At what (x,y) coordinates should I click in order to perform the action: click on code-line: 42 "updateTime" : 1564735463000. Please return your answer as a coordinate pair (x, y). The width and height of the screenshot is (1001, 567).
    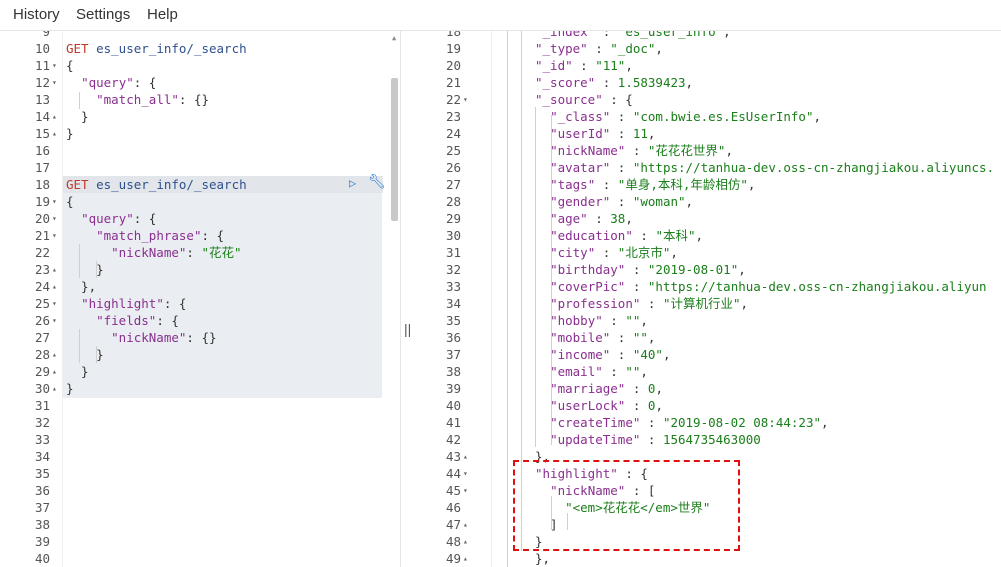
    Looking at the image, I should click on (708, 439).